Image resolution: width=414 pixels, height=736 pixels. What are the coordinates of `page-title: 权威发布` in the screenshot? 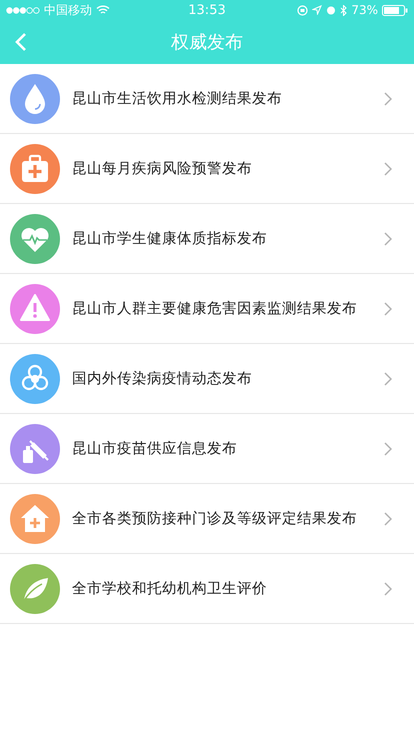 It's located at (207, 42).